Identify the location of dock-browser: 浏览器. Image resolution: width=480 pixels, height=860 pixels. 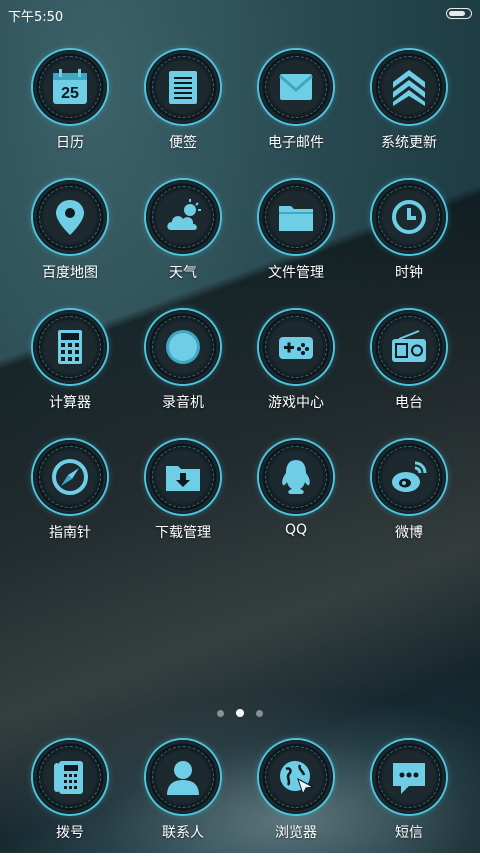
(296, 800).